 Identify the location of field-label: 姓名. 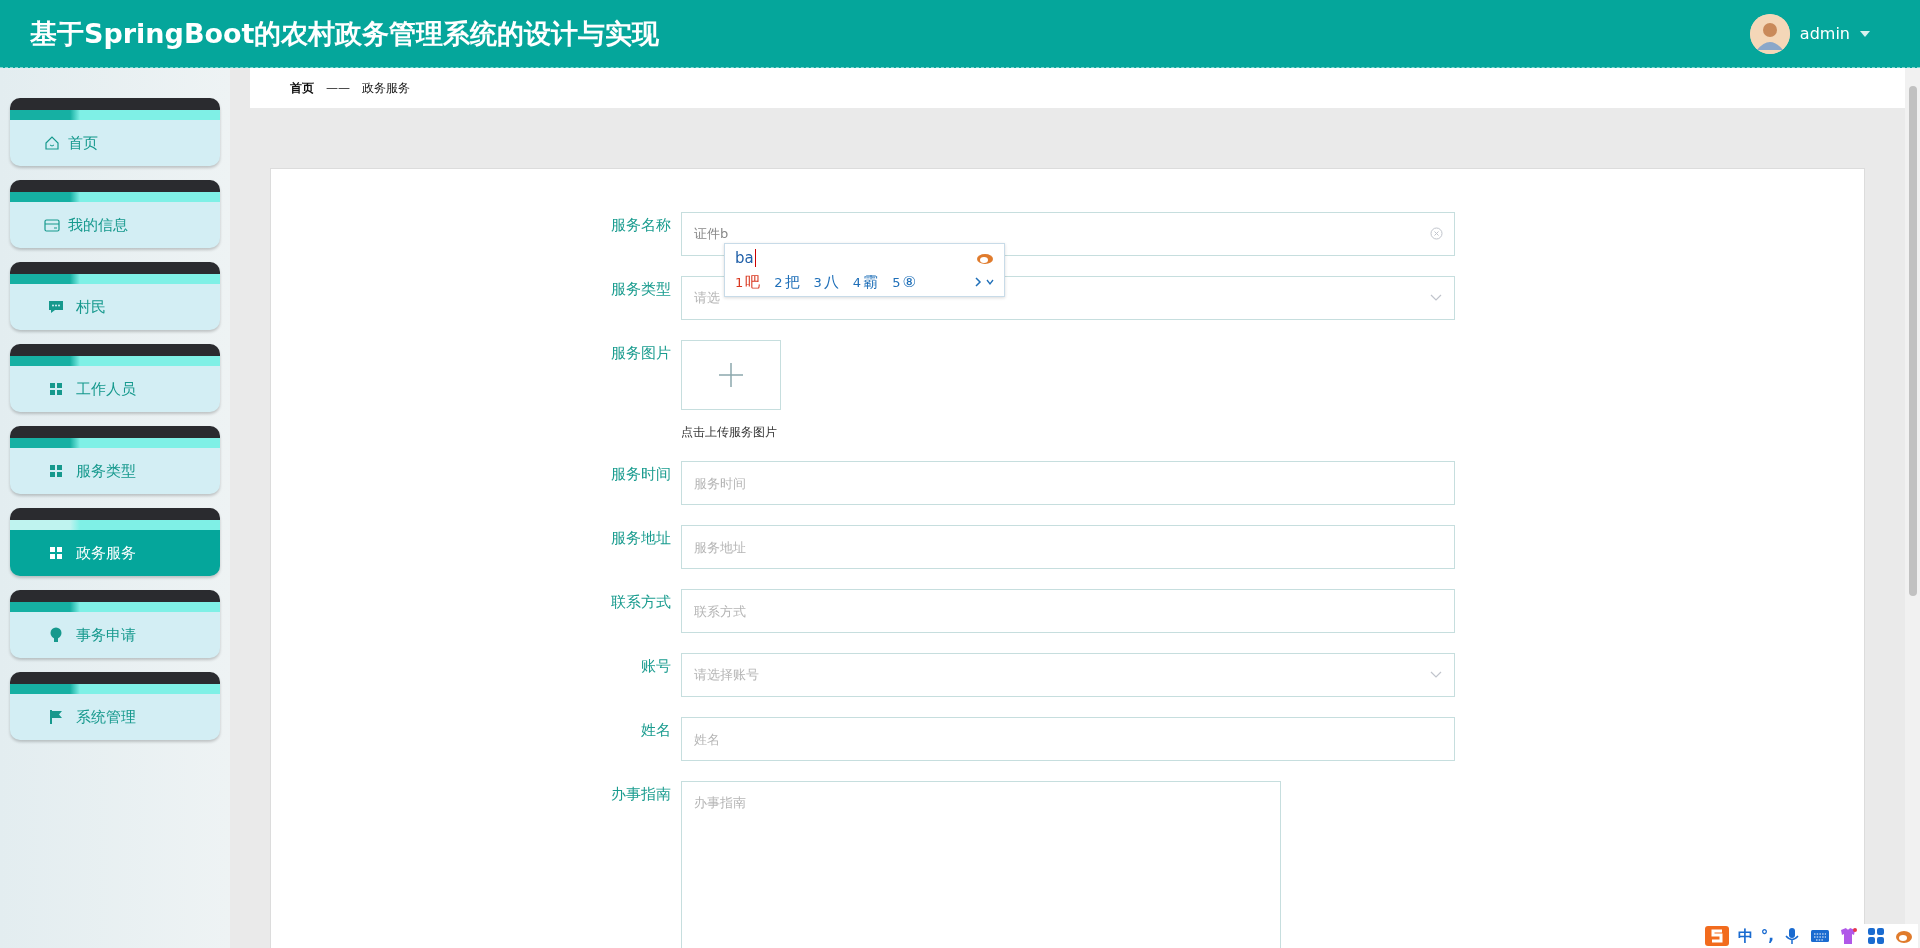
(656, 730).